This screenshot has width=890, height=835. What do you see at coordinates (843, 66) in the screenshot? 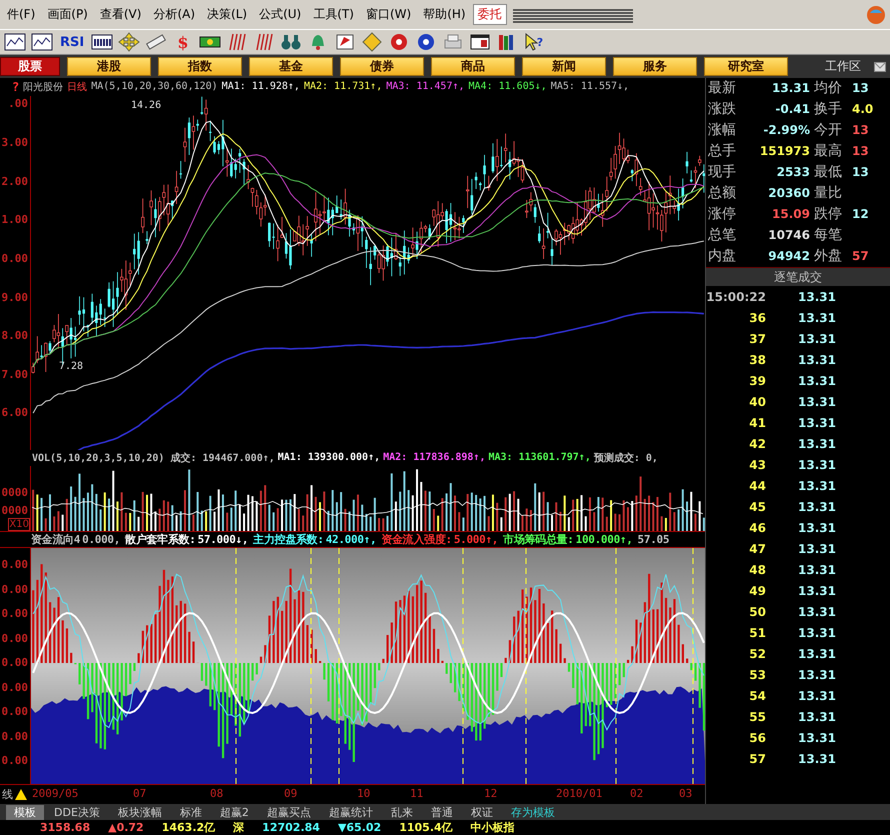
I see `workspace-label: 工作区` at bounding box center [843, 66].